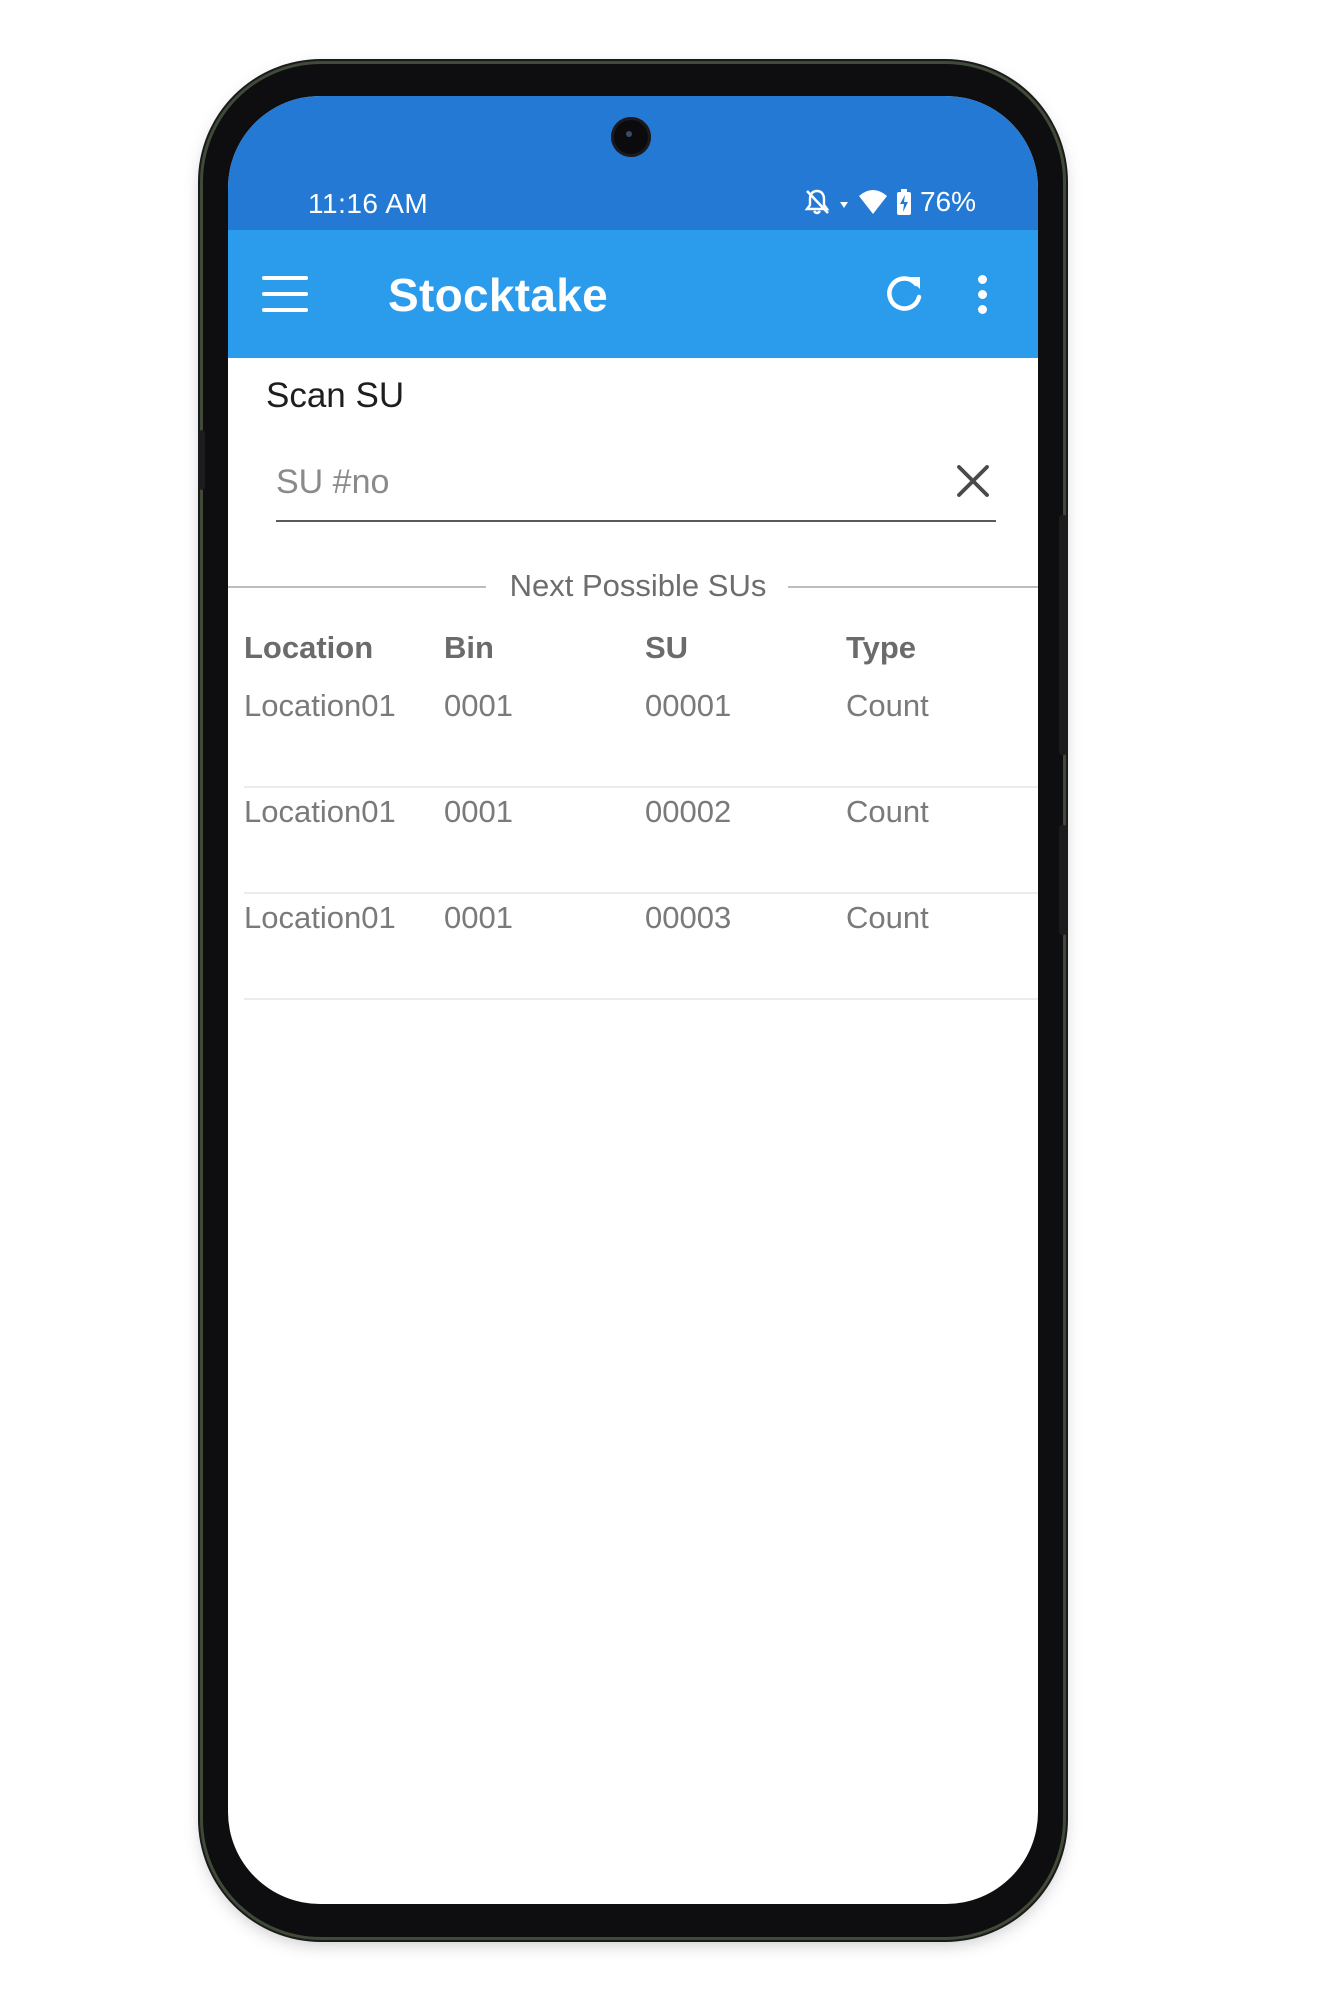 The image size is (1333, 2000). Describe the element at coordinates (843, 205) in the screenshot. I see `signal-arrows-icon` at that location.